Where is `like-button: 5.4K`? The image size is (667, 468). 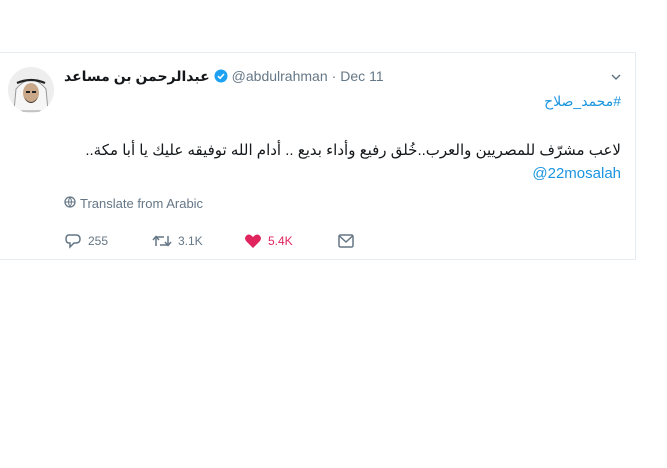
like-button: 5.4K is located at coordinates (291, 241).